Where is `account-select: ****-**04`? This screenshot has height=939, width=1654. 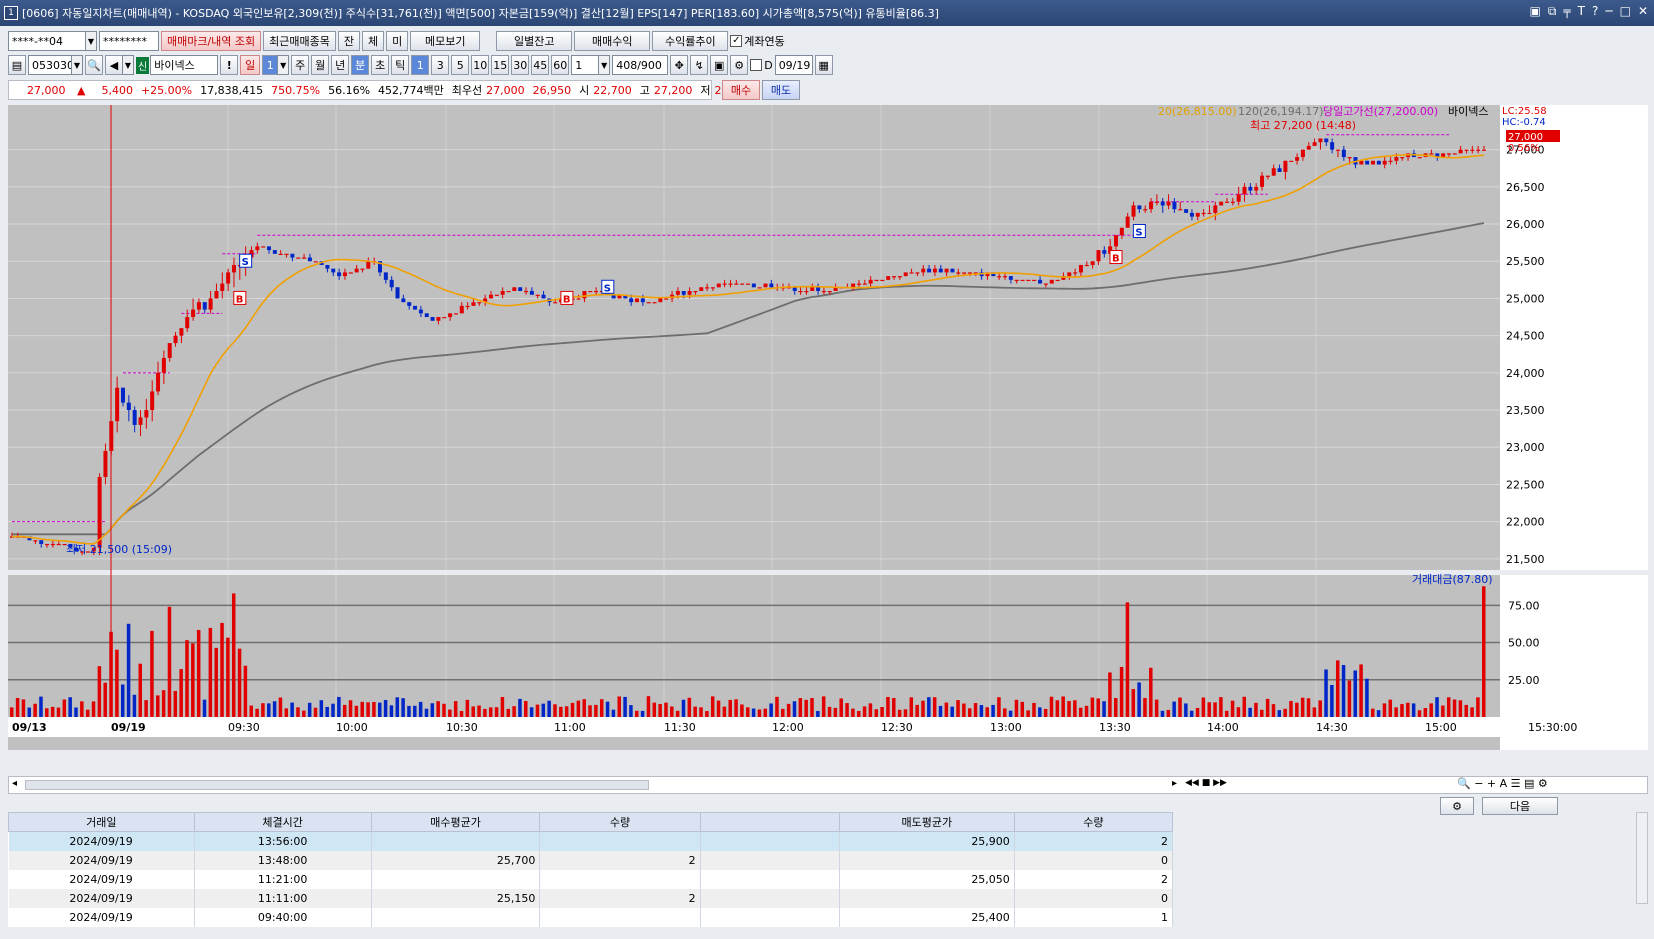 account-select: ****-**04 is located at coordinates (47, 41).